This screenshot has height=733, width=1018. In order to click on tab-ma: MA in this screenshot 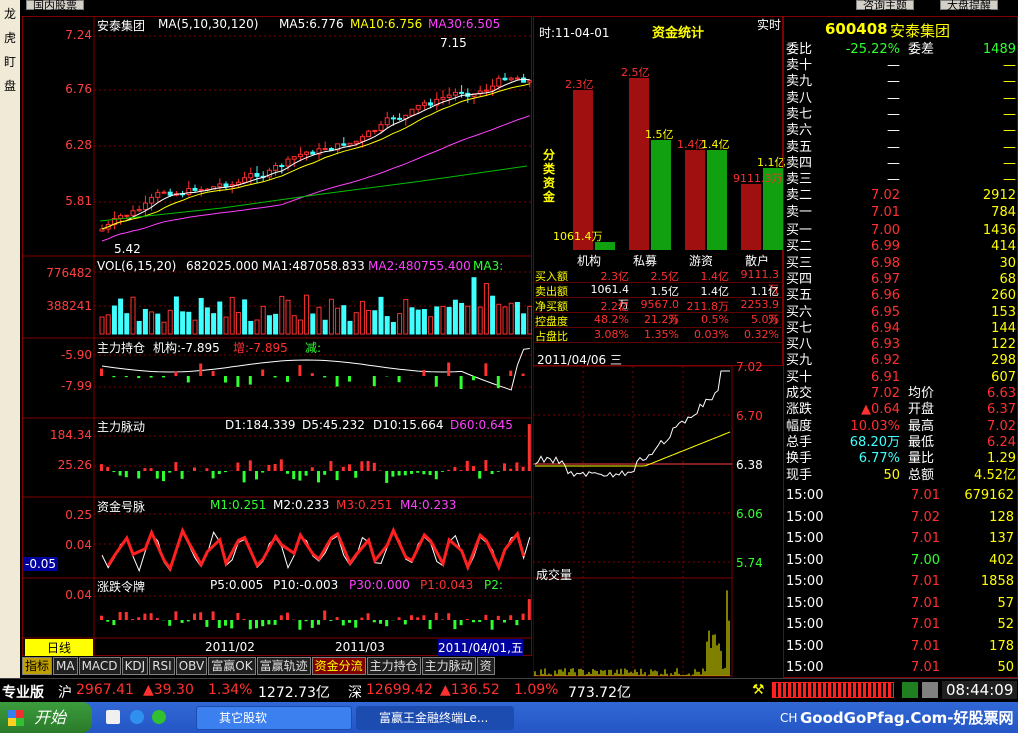, I will do `click(65, 666)`.